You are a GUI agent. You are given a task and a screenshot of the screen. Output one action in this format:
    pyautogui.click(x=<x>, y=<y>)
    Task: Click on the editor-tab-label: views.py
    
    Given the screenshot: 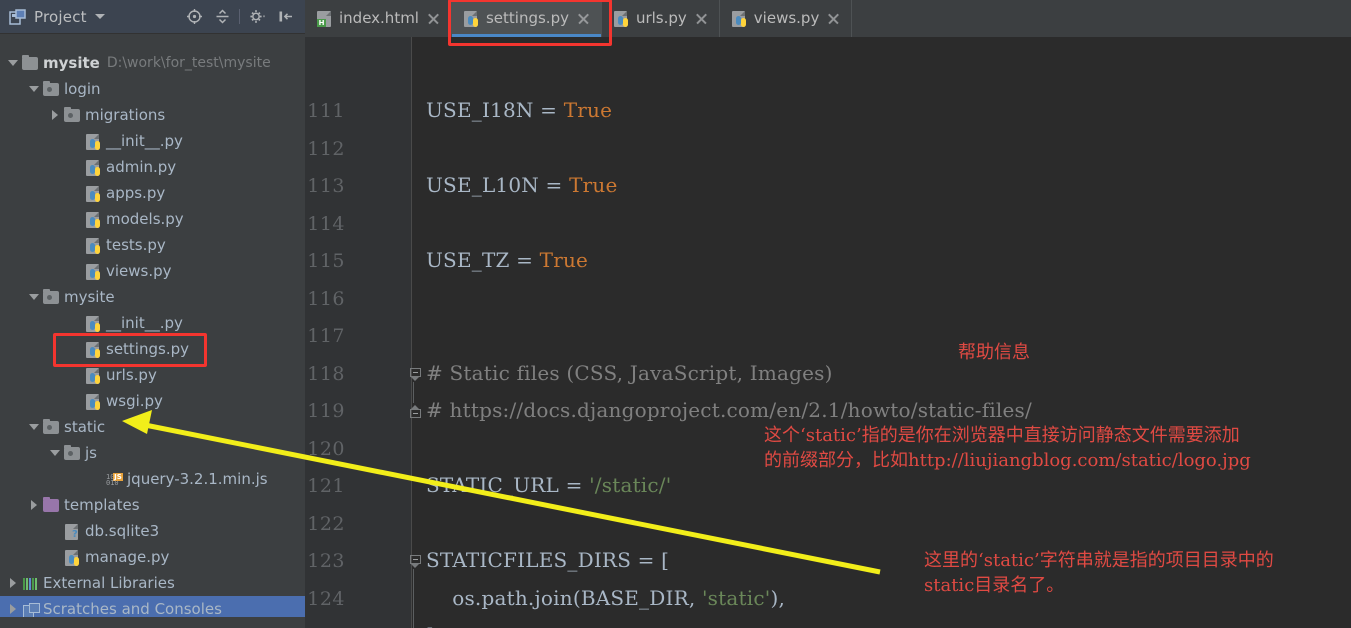 What is the action you would take?
    pyautogui.click(x=786, y=18)
    